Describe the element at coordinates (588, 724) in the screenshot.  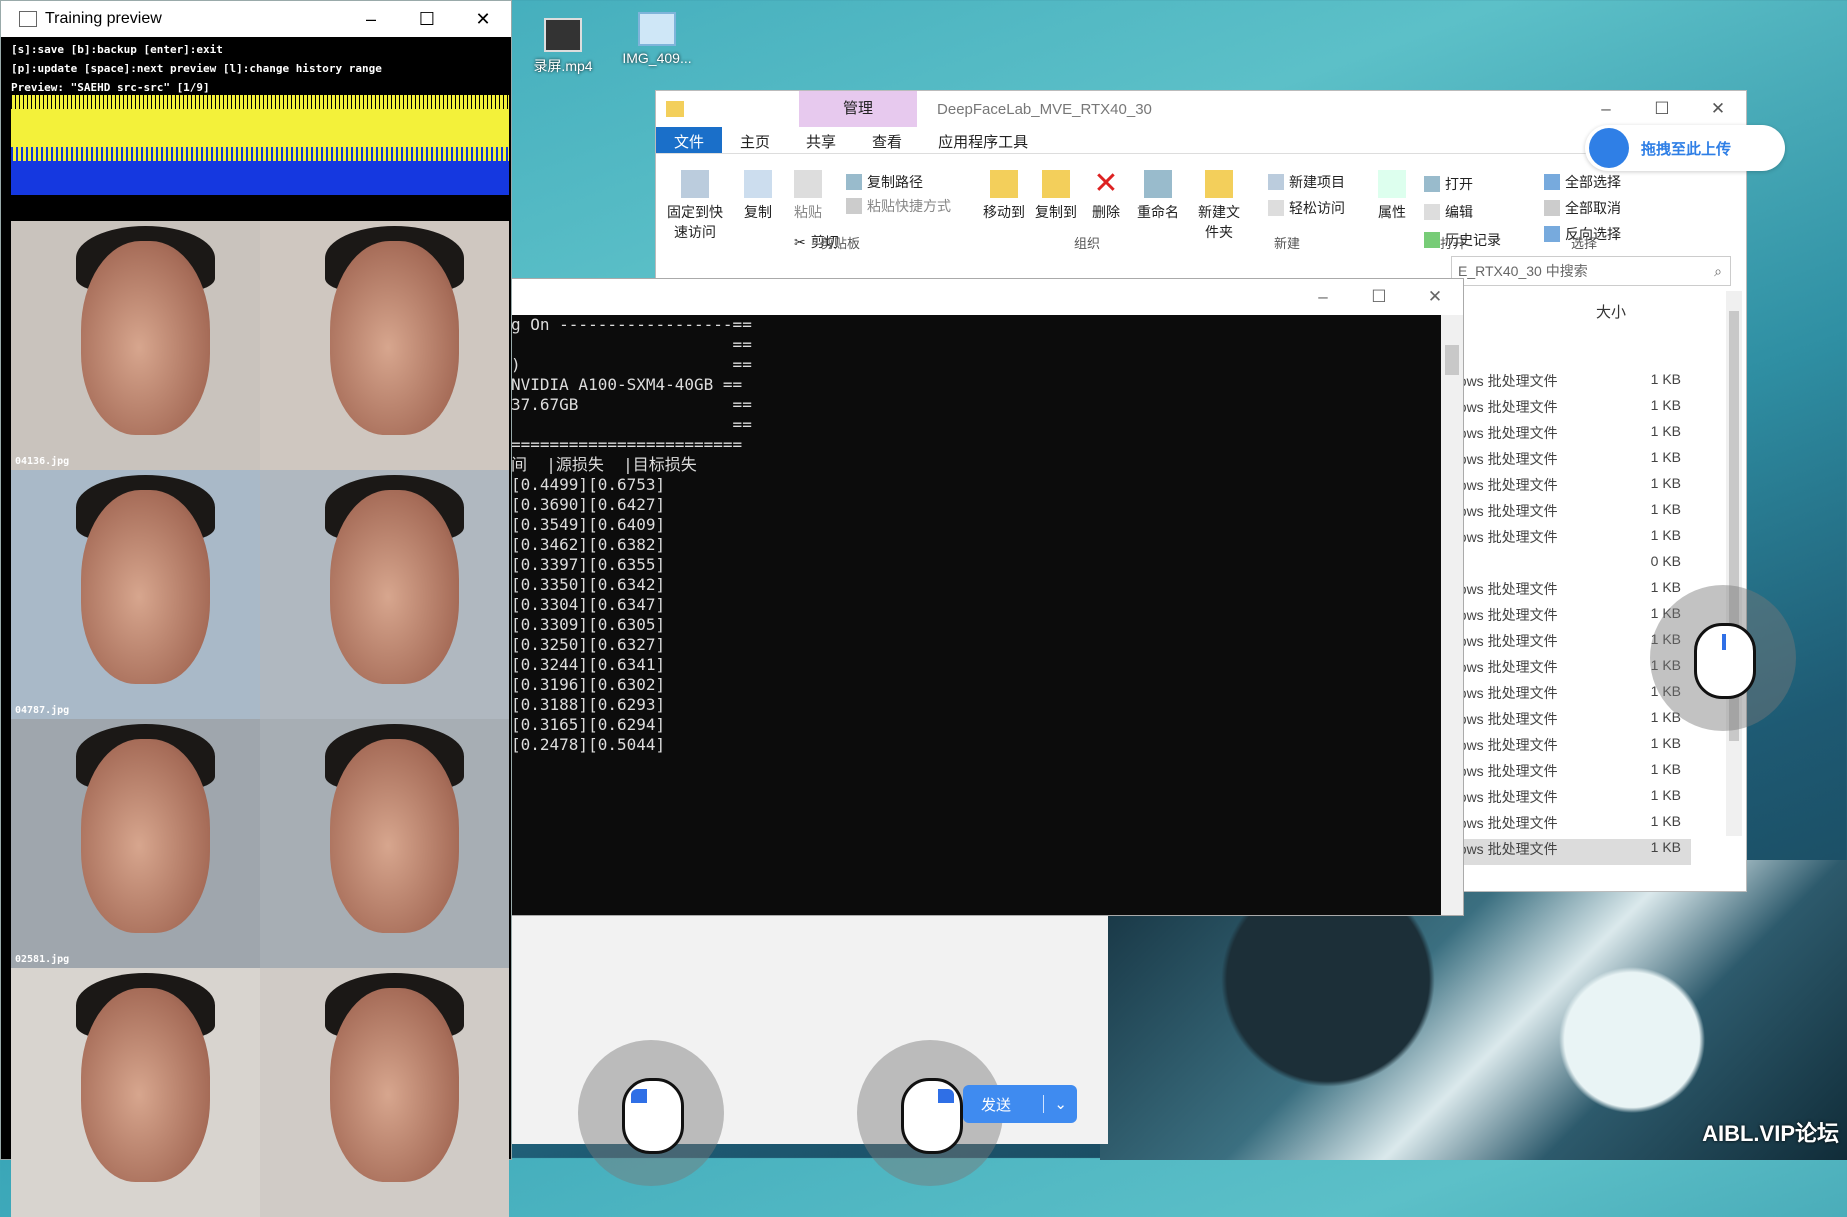
I see `console-line: [0.3165][0.6294]` at that location.